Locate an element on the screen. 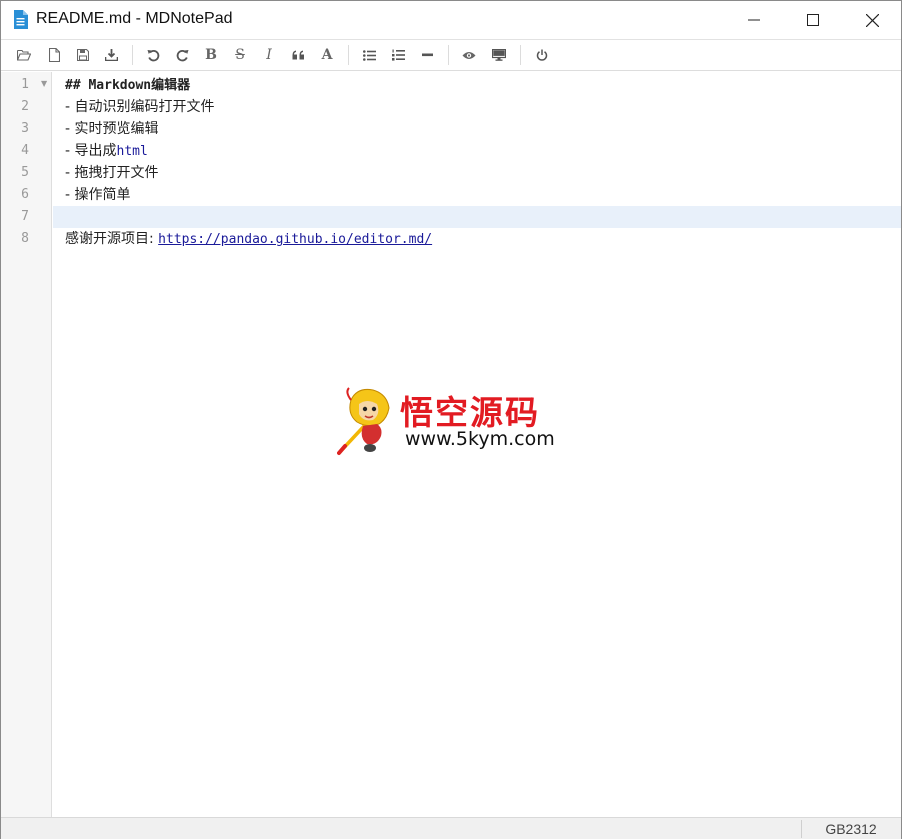  new-file-button is located at coordinates (54, 55).